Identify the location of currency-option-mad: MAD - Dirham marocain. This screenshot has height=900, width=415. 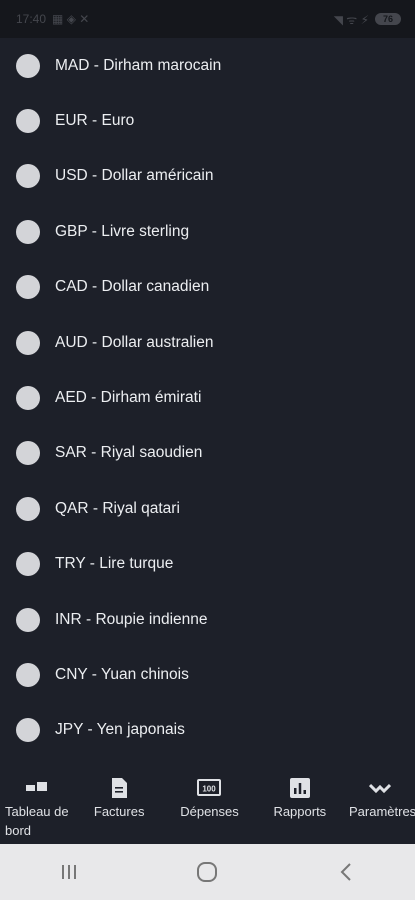
(207, 65).